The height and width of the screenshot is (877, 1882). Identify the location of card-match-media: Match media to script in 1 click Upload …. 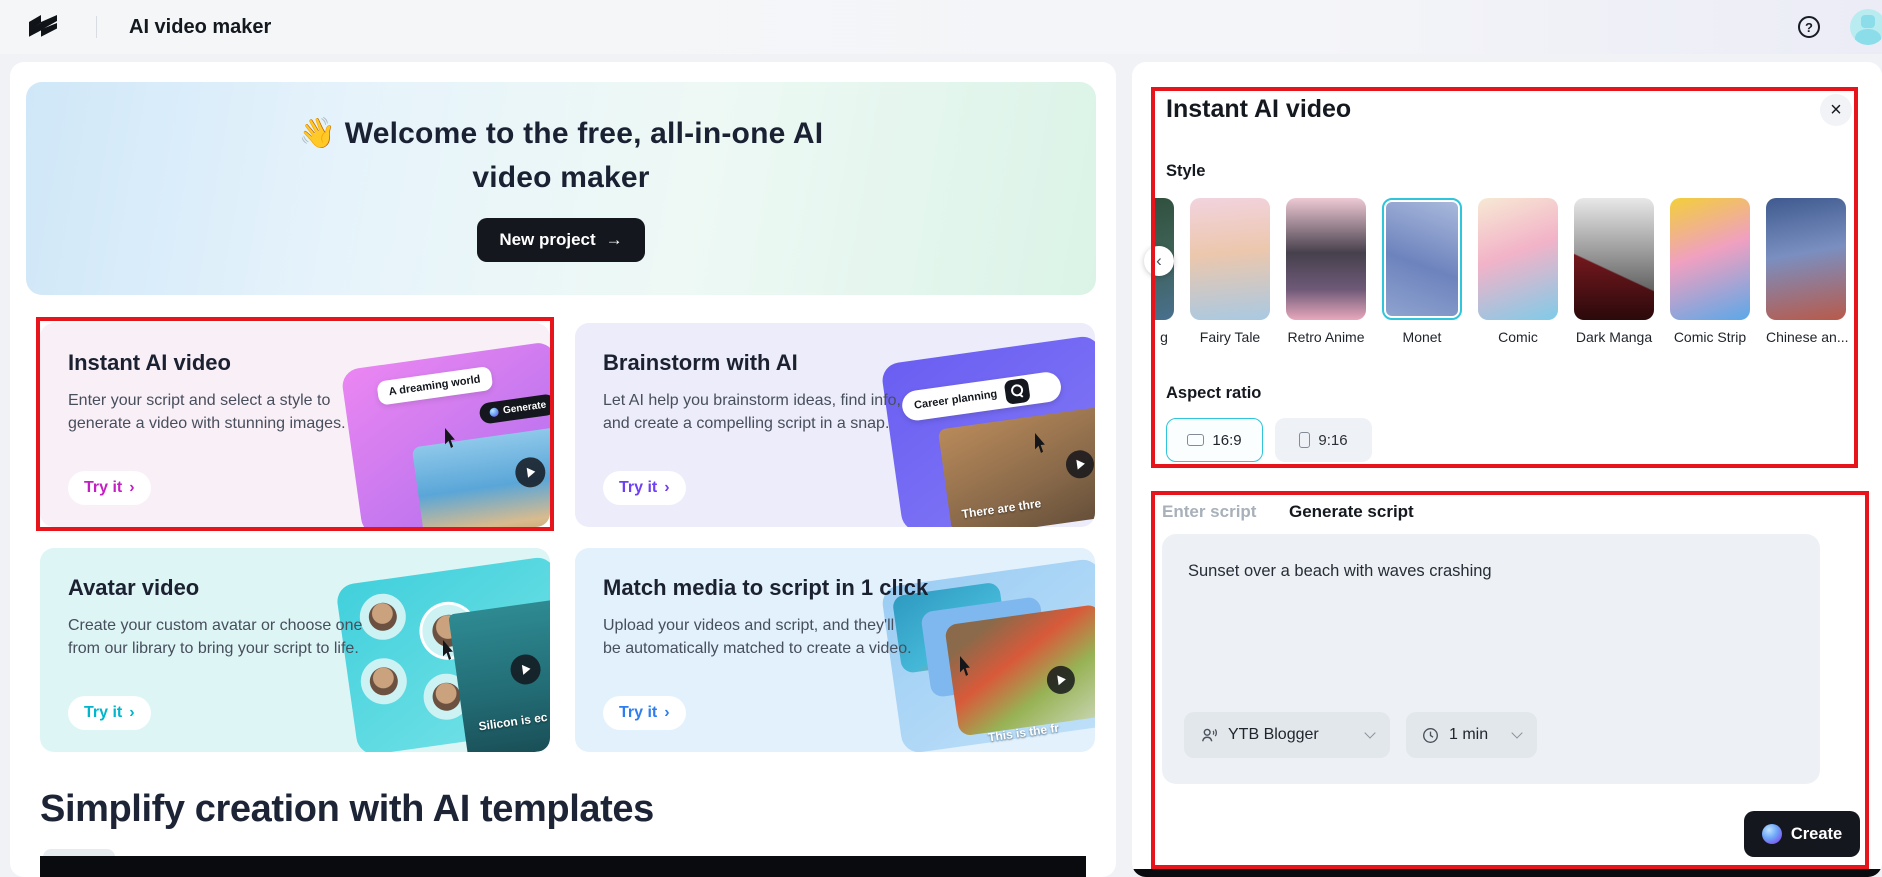
(835, 650).